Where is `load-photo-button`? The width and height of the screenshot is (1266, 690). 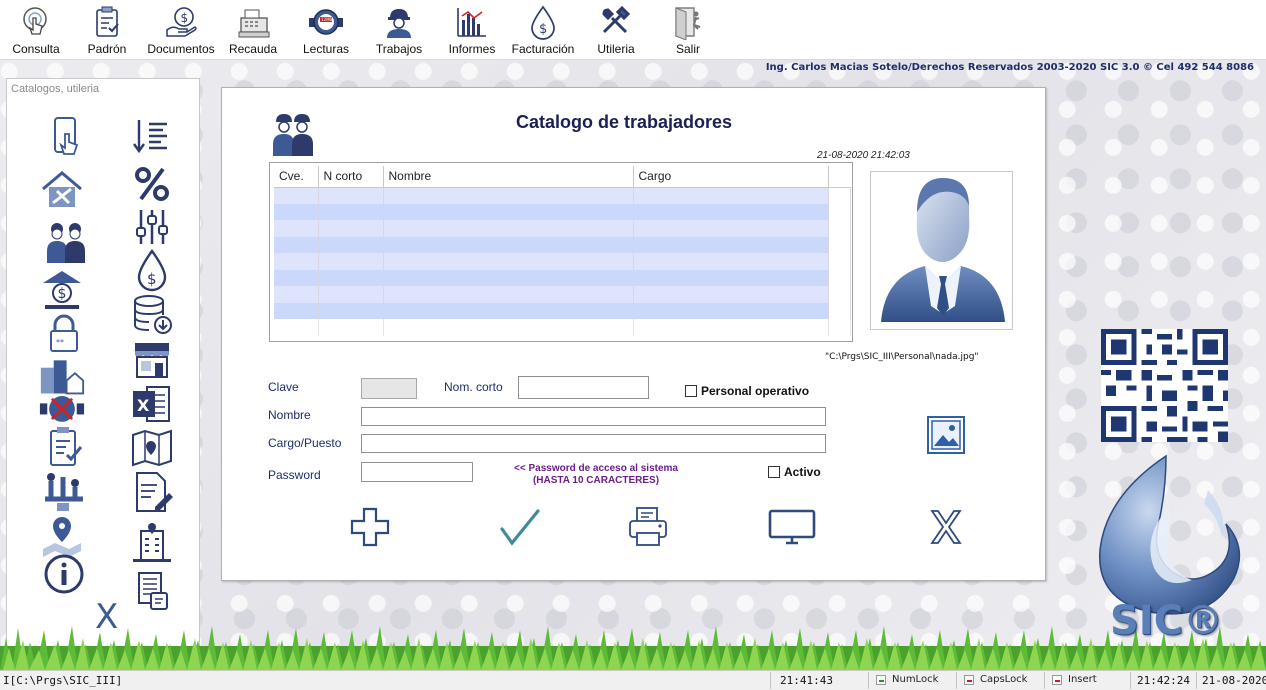 load-photo-button is located at coordinates (946, 435).